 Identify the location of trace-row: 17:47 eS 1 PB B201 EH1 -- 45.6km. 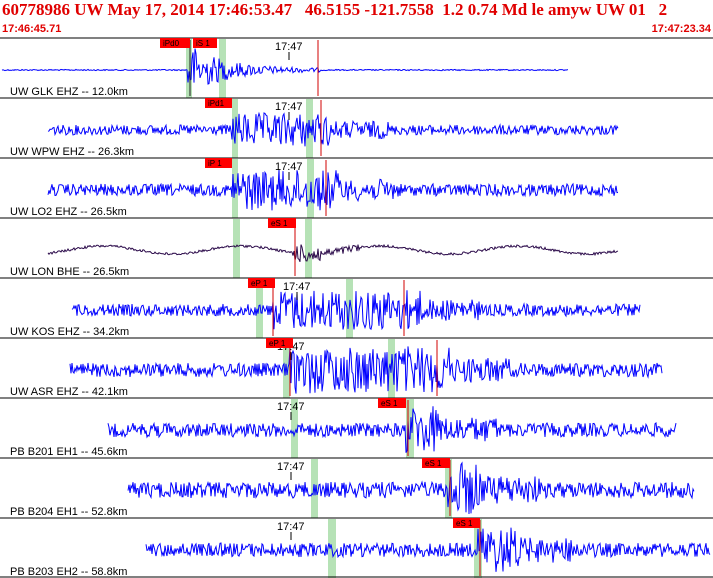
(356, 427).